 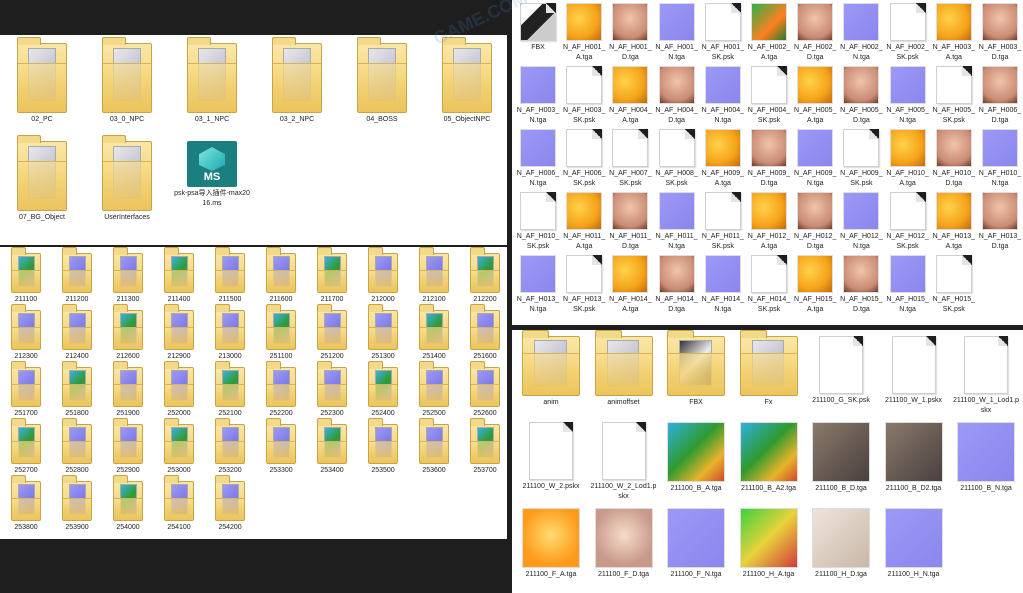 What do you see at coordinates (383, 333) in the screenshot?
I see `folder-item: 251300` at bounding box center [383, 333].